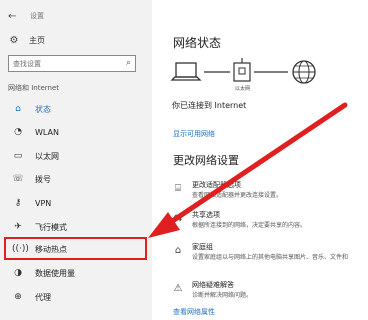 The width and height of the screenshot is (368, 320). What do you see at coordinates (51, 227) in the screenshot?
I see `sidebar-item-label: 飞行模式` at bounding box center [51, 227].